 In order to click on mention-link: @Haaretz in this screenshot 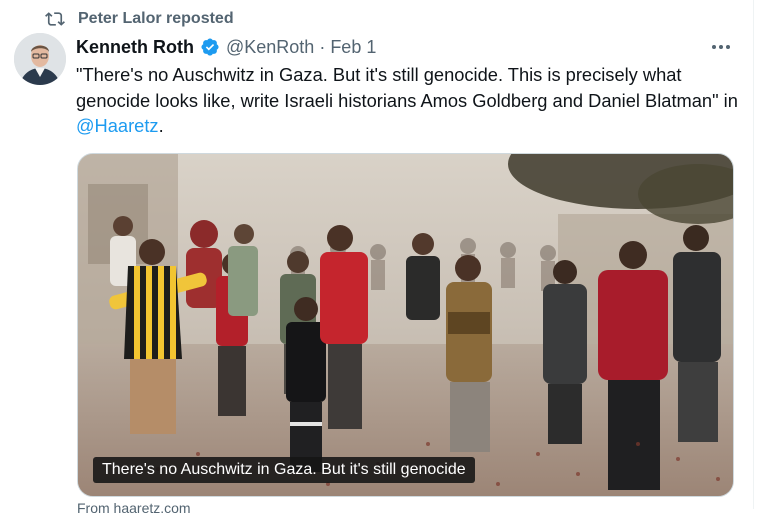, I will do `click(117, 125)`.